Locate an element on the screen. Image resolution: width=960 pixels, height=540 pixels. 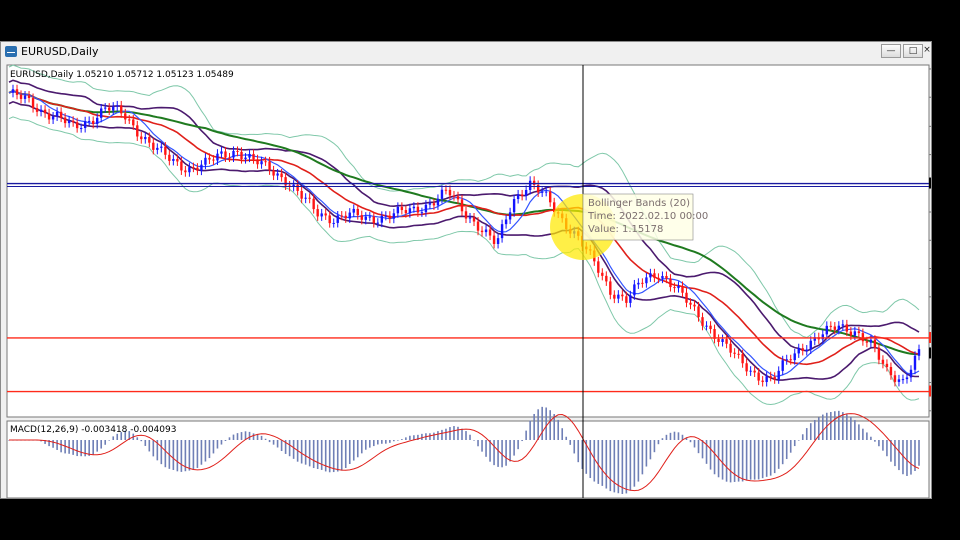
close-button: × is located at coordinates (927, 51).